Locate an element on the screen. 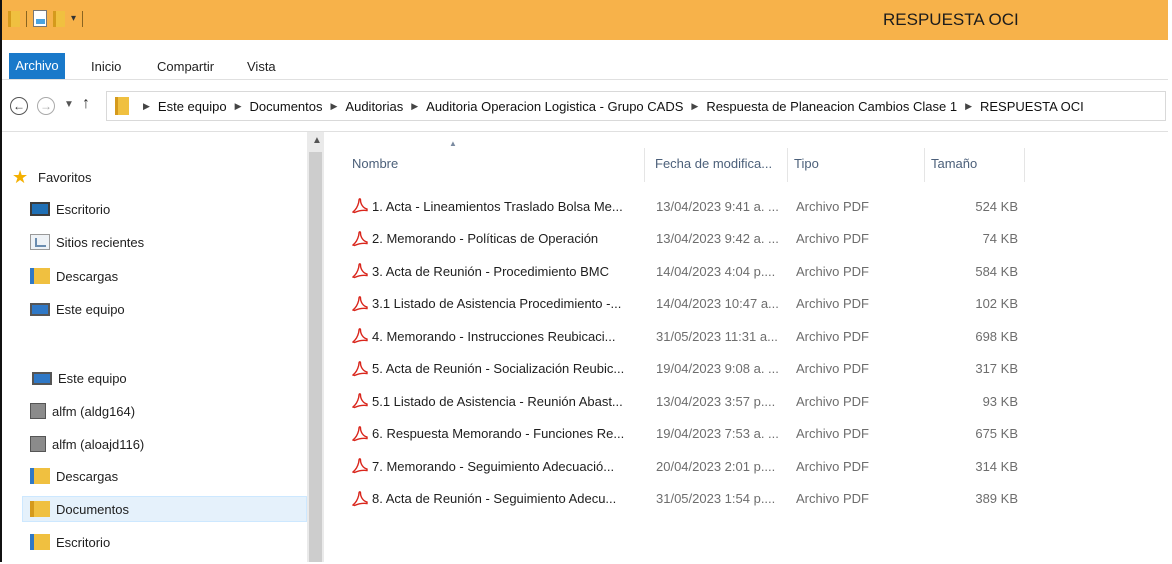 The height and width of the screenshot is (564, 1172). nav-item-descargas-2: Descargas is located at coordinates (74, 476).